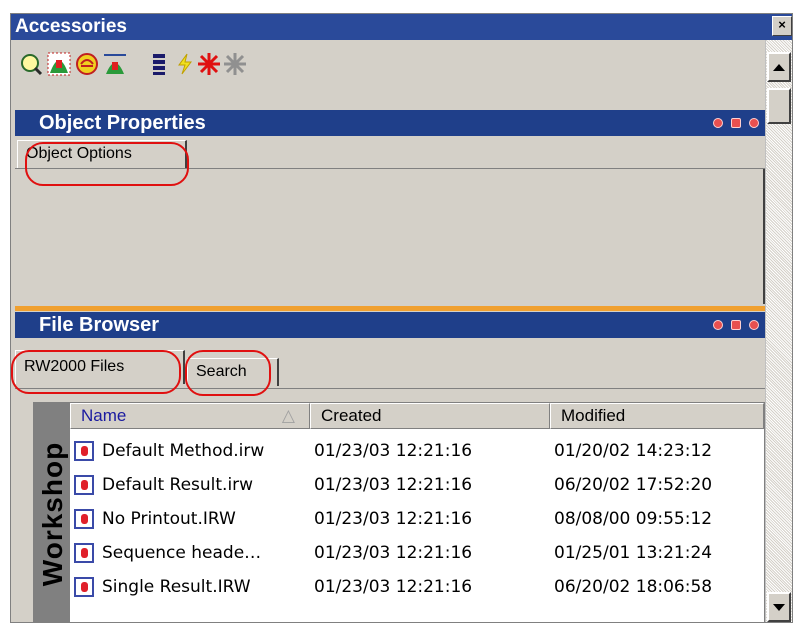 This screenshot has width=803, height=632. Describe the element at coordinates (122, 123) in the screenshot. I see `object-properties-title: Object Properties` at that location.